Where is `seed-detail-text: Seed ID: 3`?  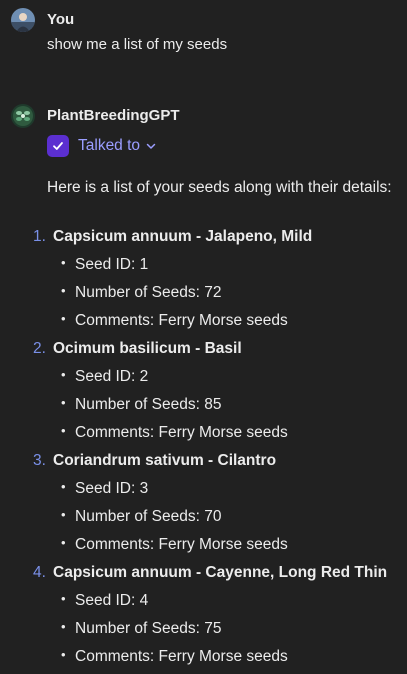 seed-detail-text: Seed ID: 3 is located at coordinates (112, 488).